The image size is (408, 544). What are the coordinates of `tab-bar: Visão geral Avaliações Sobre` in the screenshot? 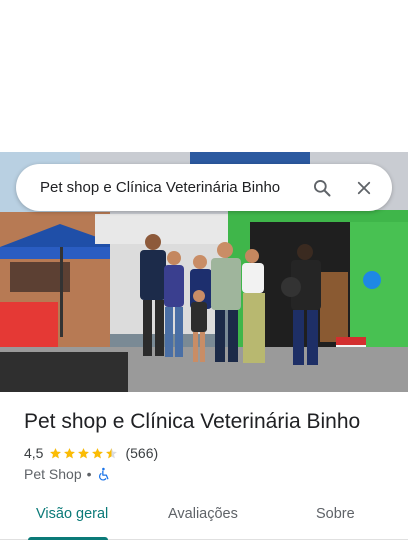 It's located at (204, 523).